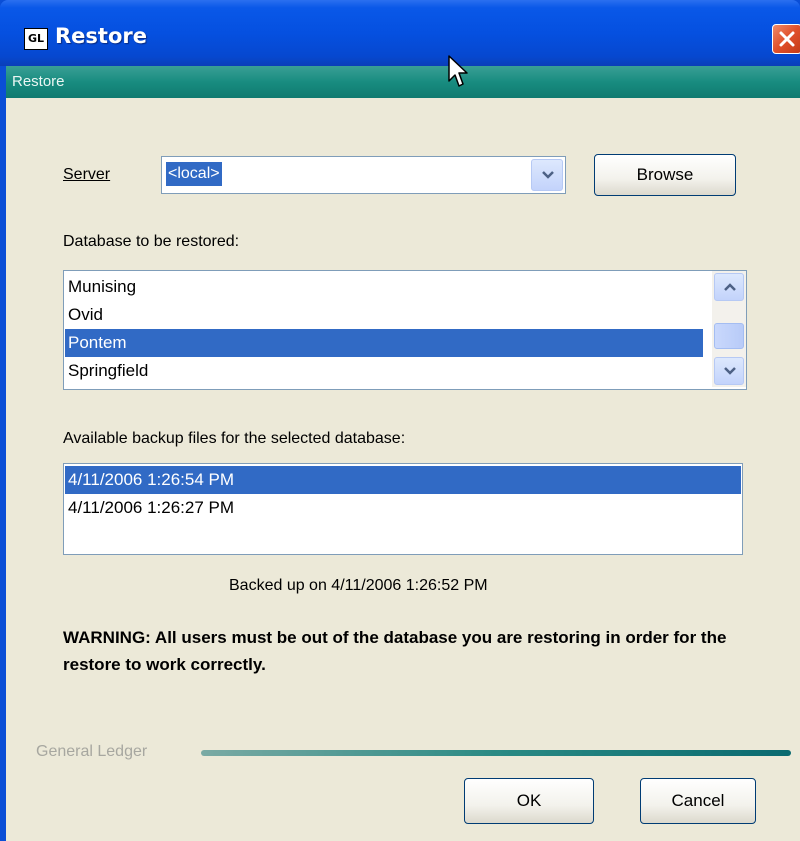 This screenshot has width=800, height=841. I want to click on footer-label: General Ledger, so click(92, 751).